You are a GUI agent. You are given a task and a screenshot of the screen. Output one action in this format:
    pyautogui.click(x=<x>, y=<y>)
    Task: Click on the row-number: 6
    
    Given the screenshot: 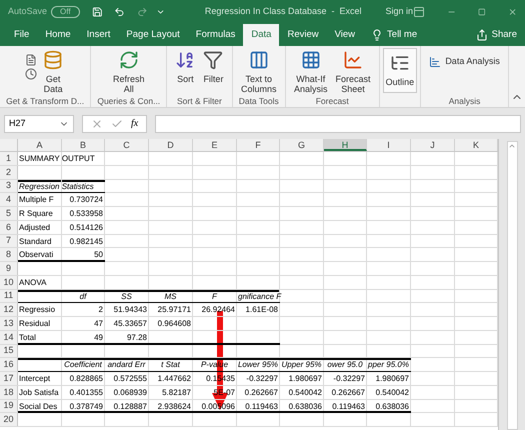 What is the action you would take?
    pyautogui.click(x=8, y=227)
    